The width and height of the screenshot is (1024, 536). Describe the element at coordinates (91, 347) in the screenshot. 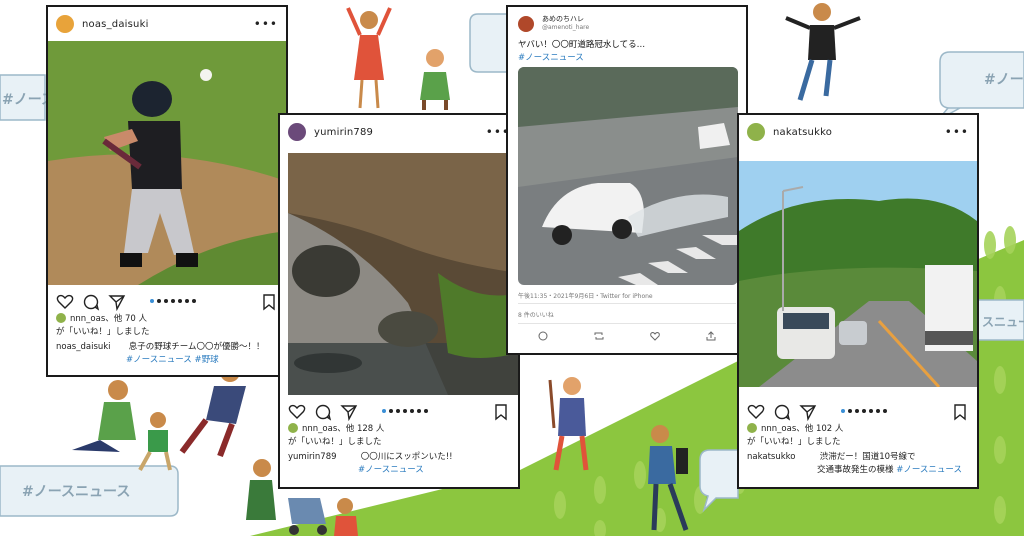

I see `caption-username: noas_daisuki` at that location.